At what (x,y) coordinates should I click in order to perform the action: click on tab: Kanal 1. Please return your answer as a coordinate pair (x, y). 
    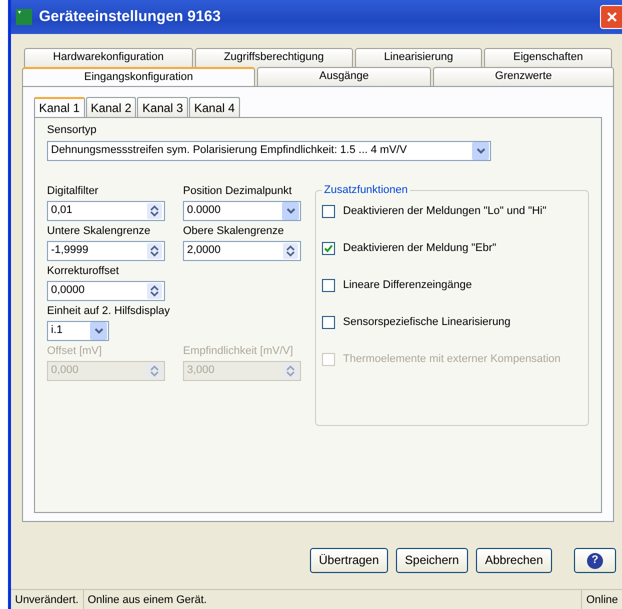
    Looking at the image, I should click on (59, 106).